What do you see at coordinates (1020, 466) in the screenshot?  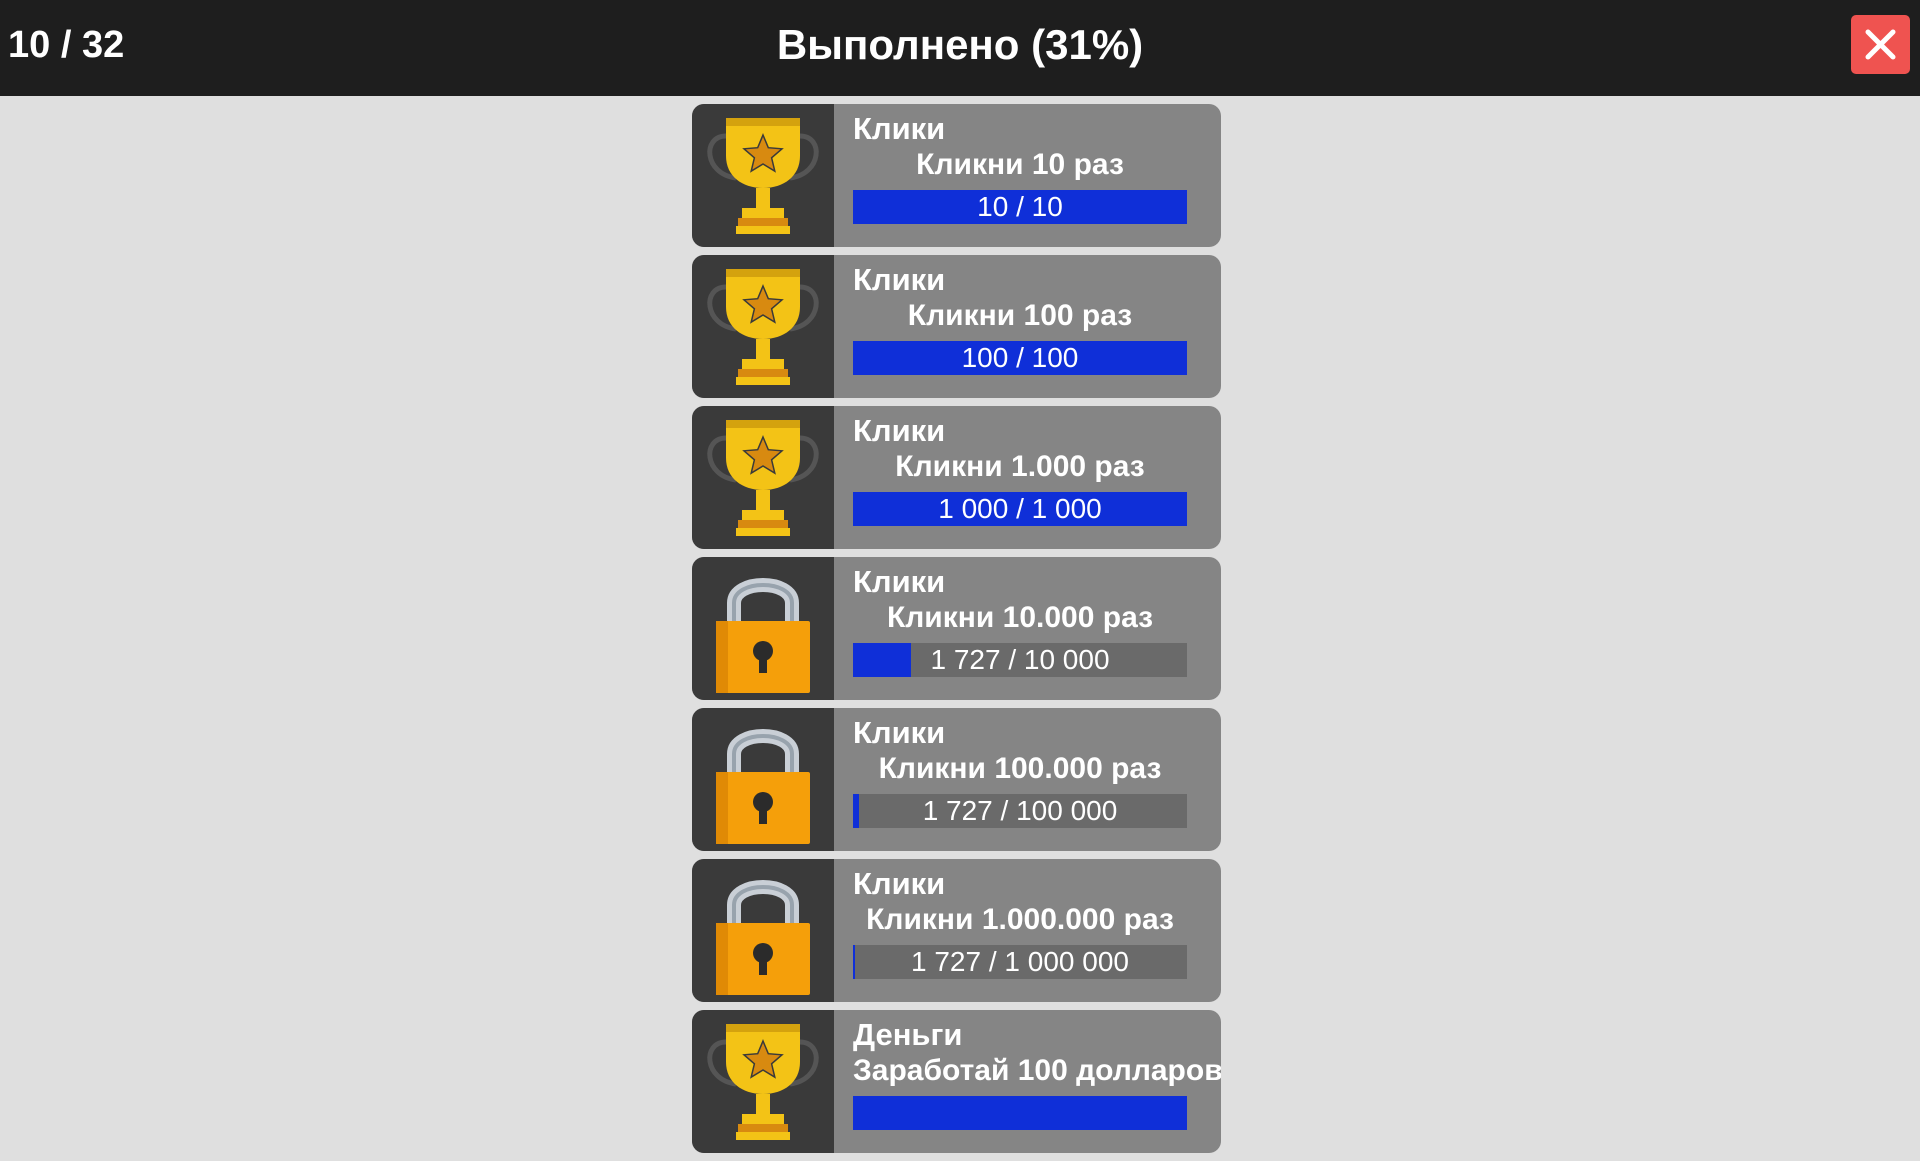 I see `achievement-description: Кликни 1.000 раз` at bounding box center [1020, 466].